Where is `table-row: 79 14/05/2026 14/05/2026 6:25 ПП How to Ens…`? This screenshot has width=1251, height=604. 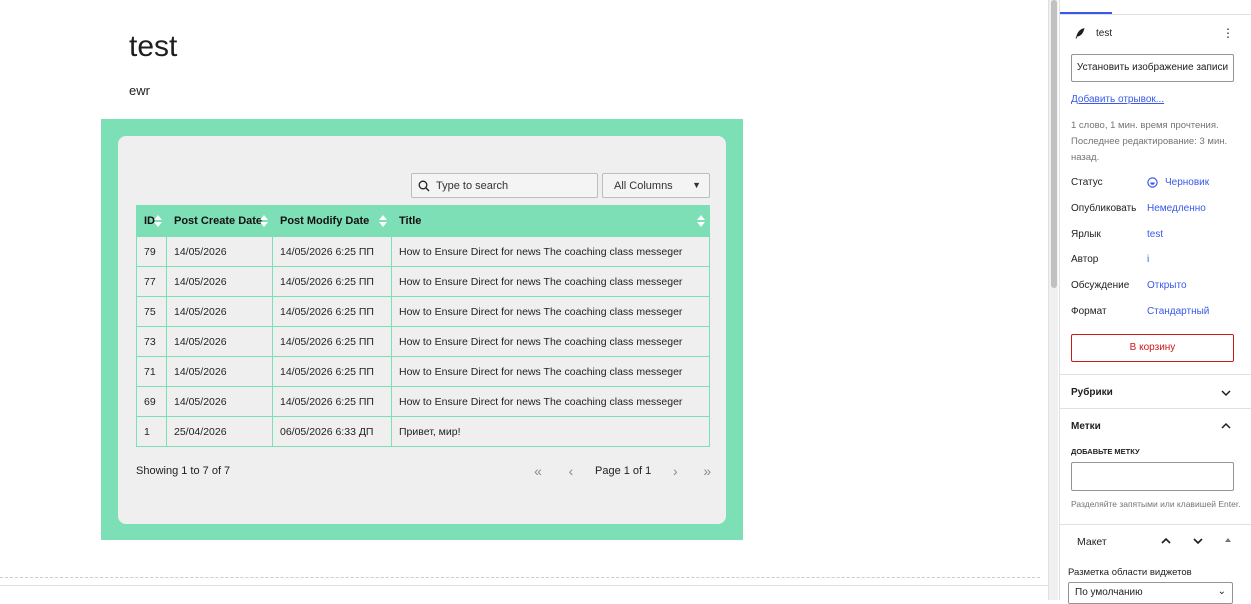
table-row: 79 14/05/2026 14/05/2026 6:25 ПП How to Ens… is located at coordinates (423, 251).